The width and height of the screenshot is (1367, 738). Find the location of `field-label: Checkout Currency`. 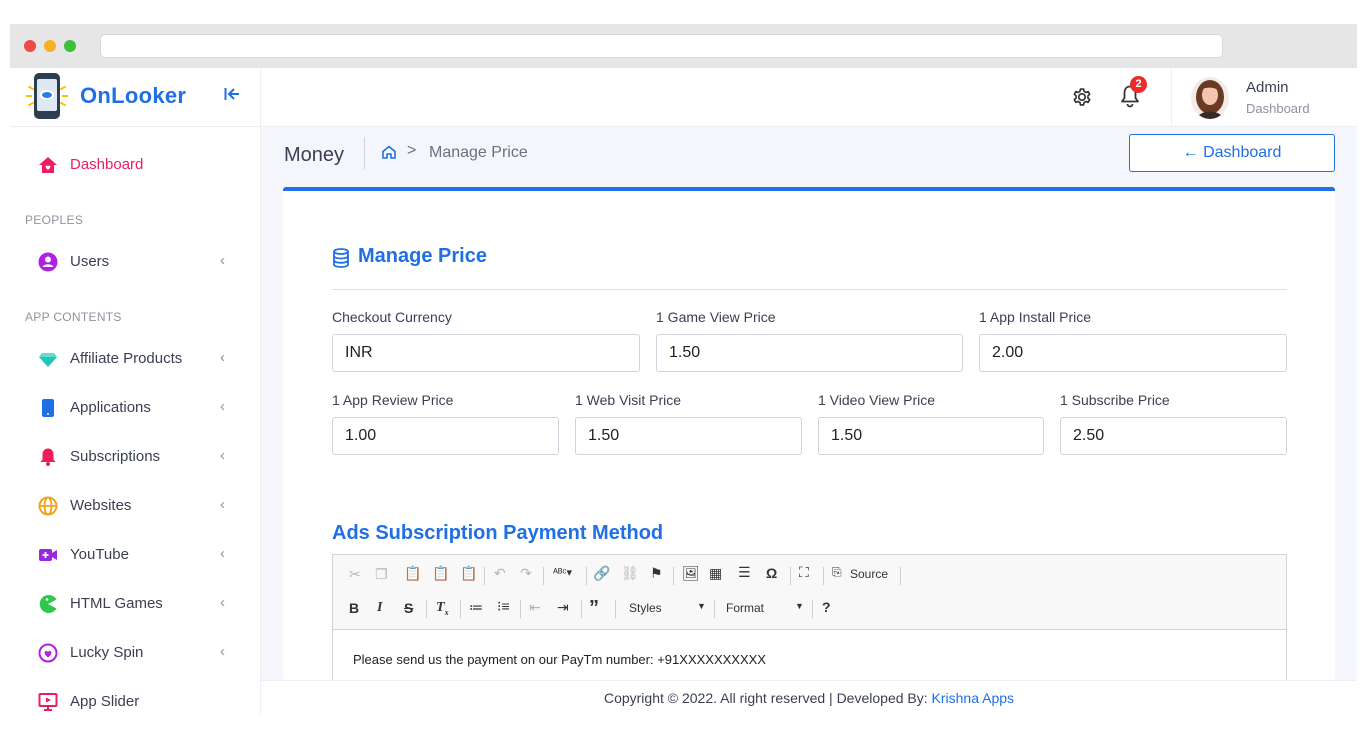

field-label: Checkout Currency is located at coordinates (392, 317).